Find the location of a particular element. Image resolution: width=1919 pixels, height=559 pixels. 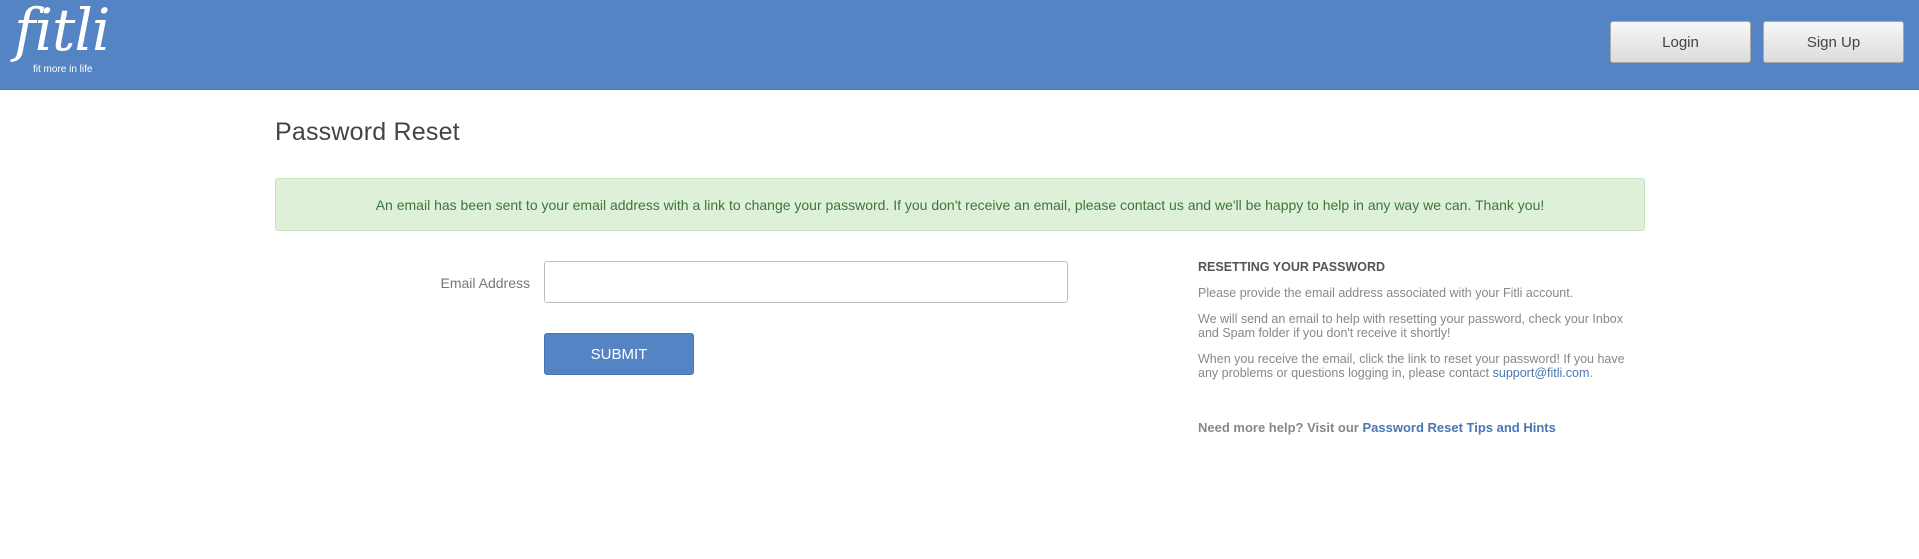

logo-wordmark: fitli is located at coordinates (62, 32).